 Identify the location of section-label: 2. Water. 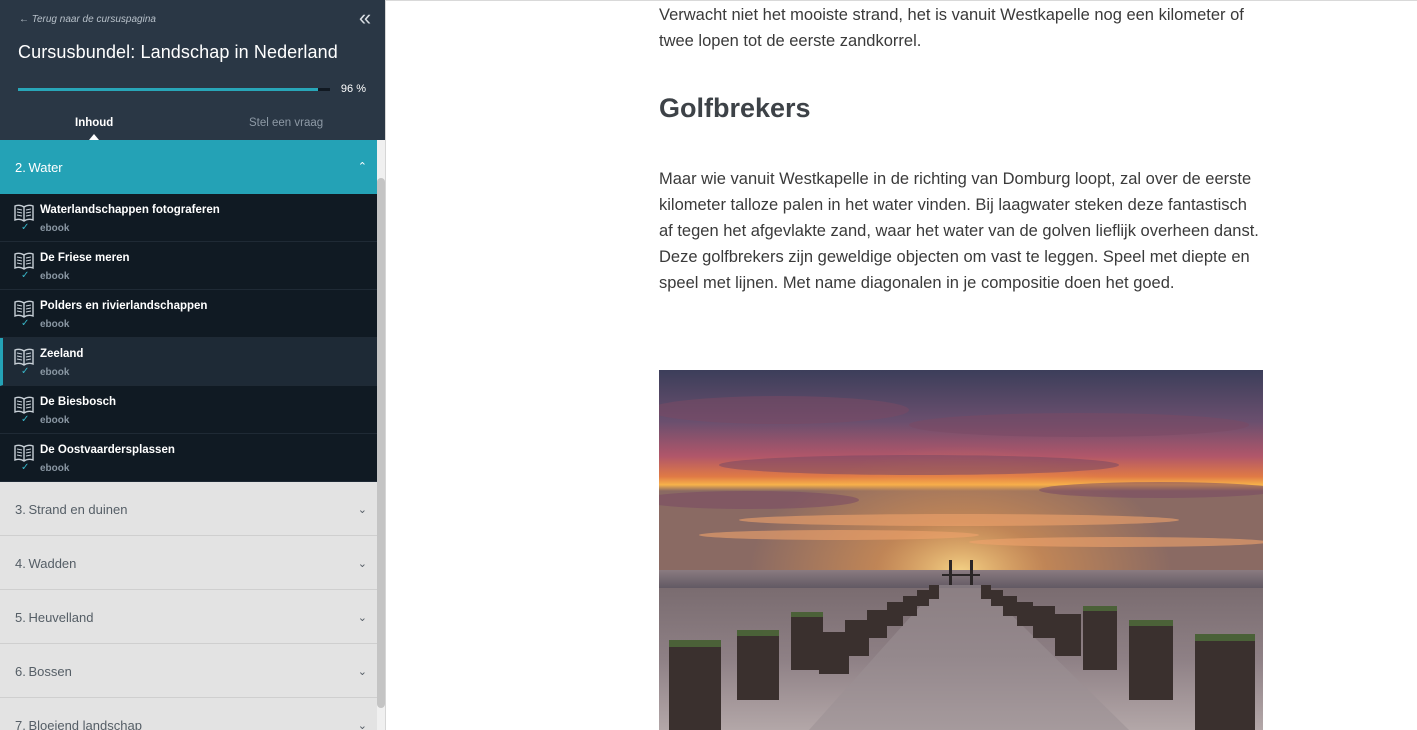
(39, 167).